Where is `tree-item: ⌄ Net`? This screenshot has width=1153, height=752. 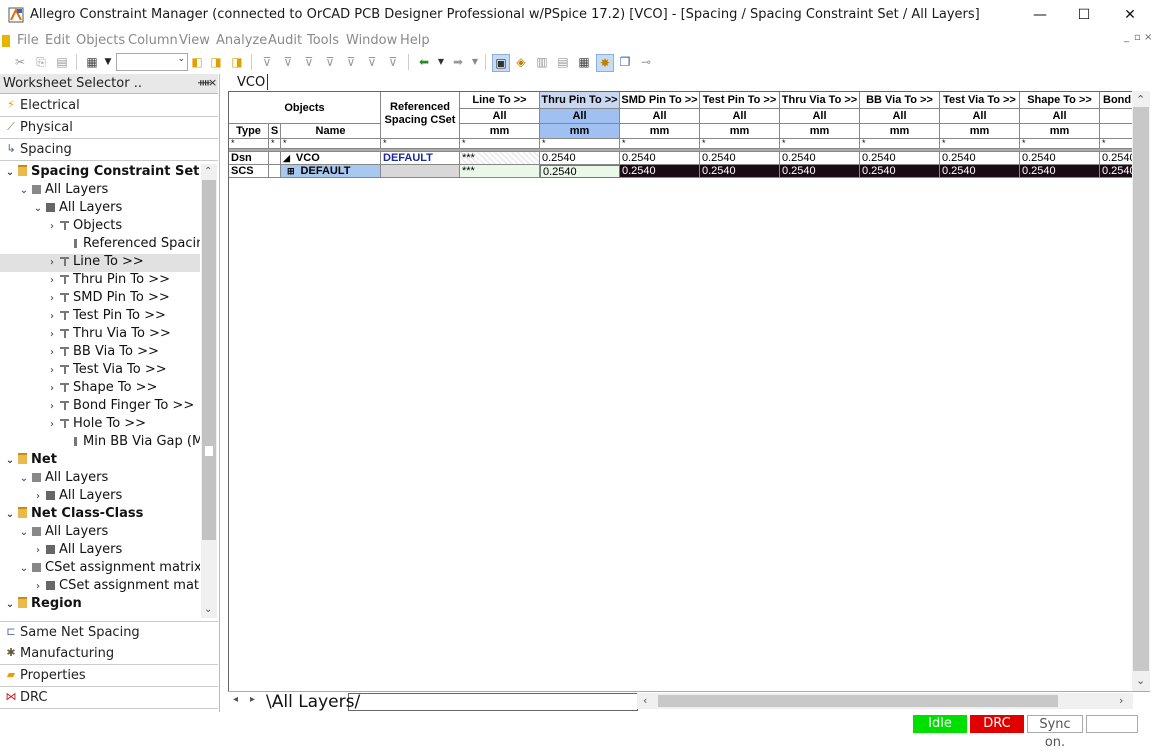
tree-item: ⌄ Net is located at coordinates (100, 461).